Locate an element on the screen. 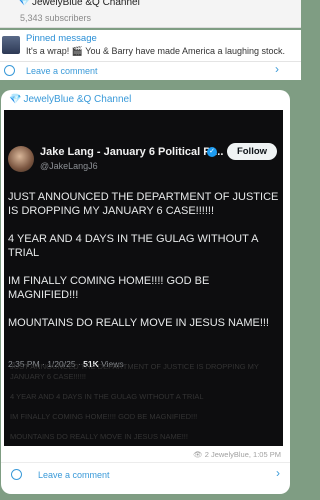 This screenshot has width=320, height=500. verified-badge-icon: ✓ is located at coordinates (212, 152).